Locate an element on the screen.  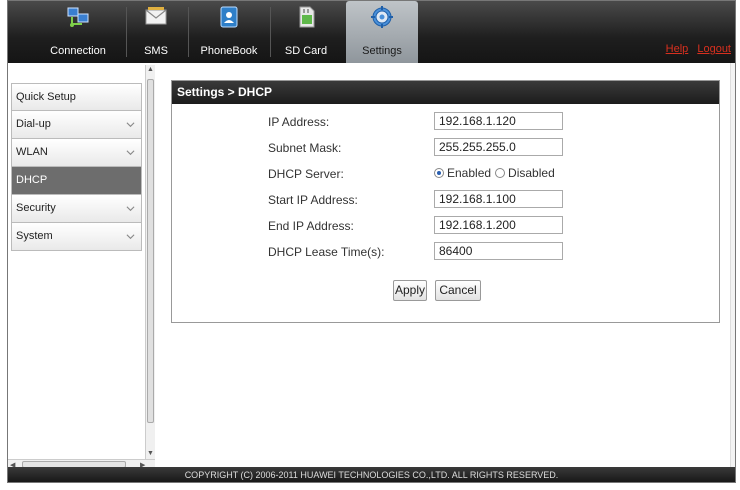
end-ip-row: End IP Address: 192.168.1.200 is located at coordinates (445, 226).